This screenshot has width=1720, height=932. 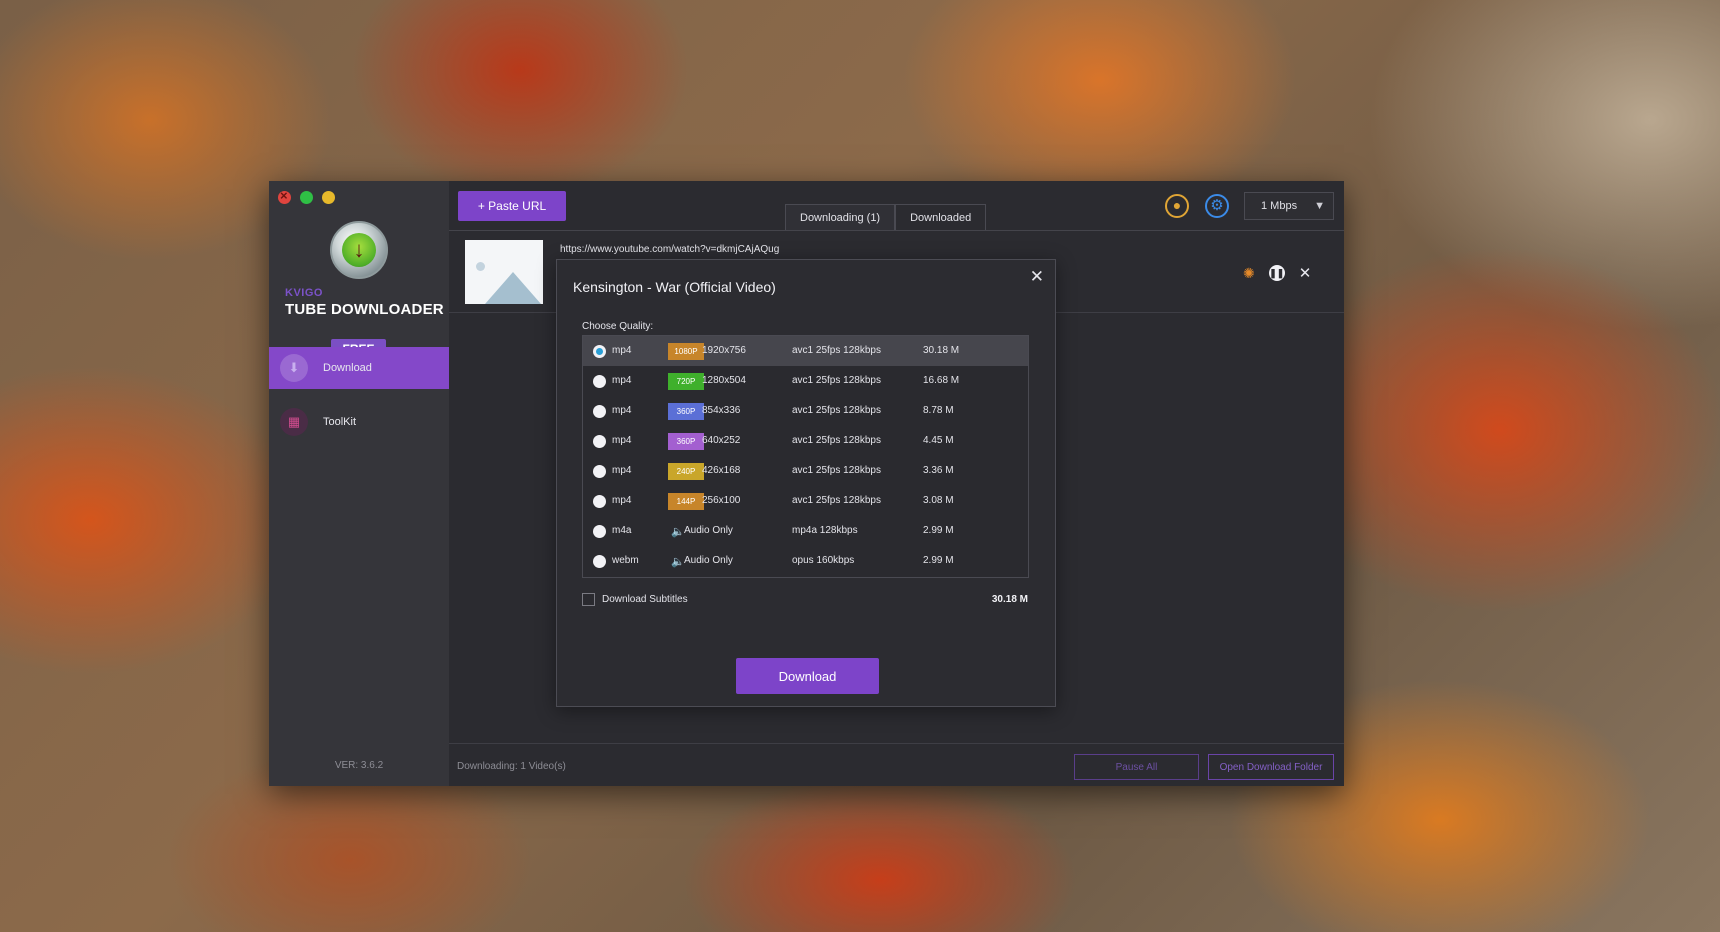 I want to click on size-label: 3.36 M, so click(x=938, y=470).